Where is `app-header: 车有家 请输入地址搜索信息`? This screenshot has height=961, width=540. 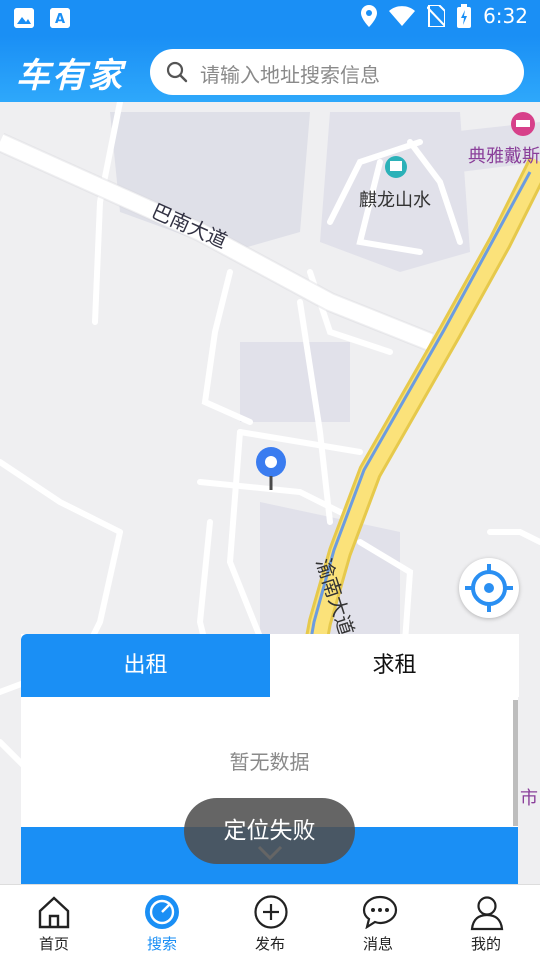 app-header: 车有家 请输入地址搜索信息 is located at coordinates (270, 69).